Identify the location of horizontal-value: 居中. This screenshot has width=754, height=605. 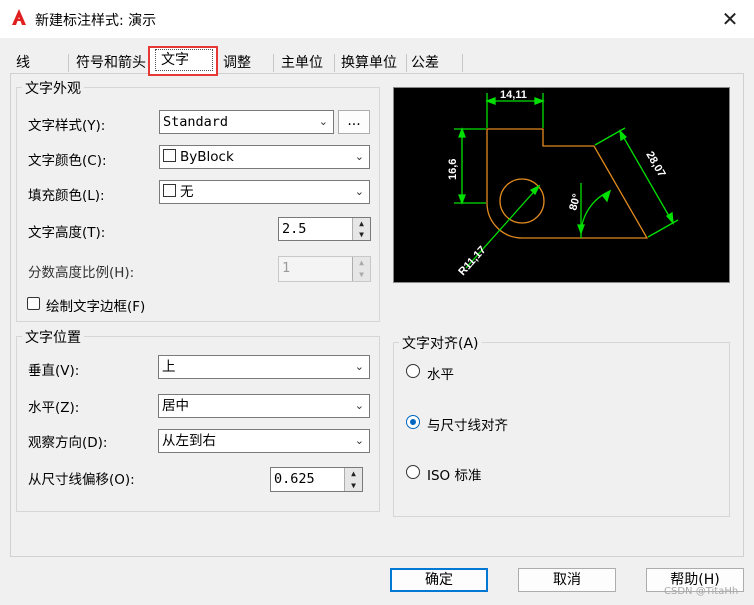
(175, 406).